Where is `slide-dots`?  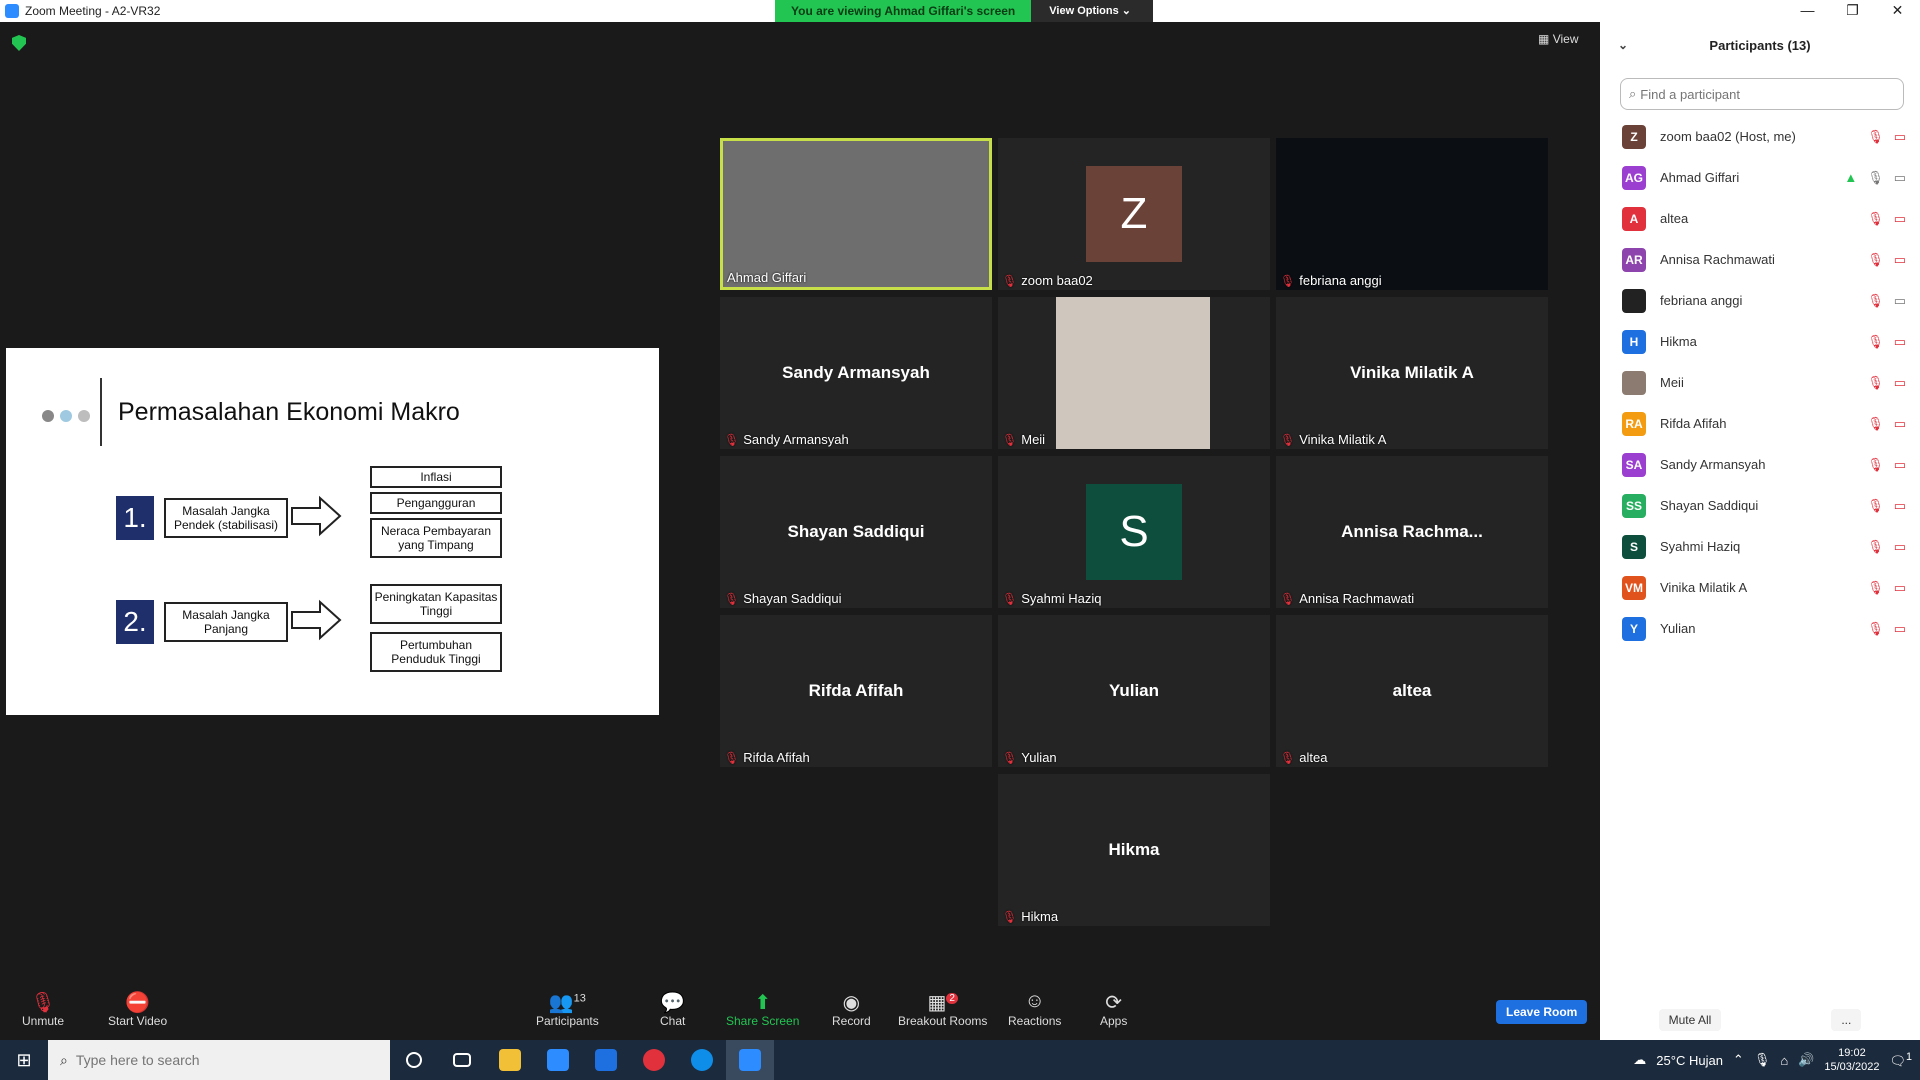 slide-dots is located at coordinates (66, 416).